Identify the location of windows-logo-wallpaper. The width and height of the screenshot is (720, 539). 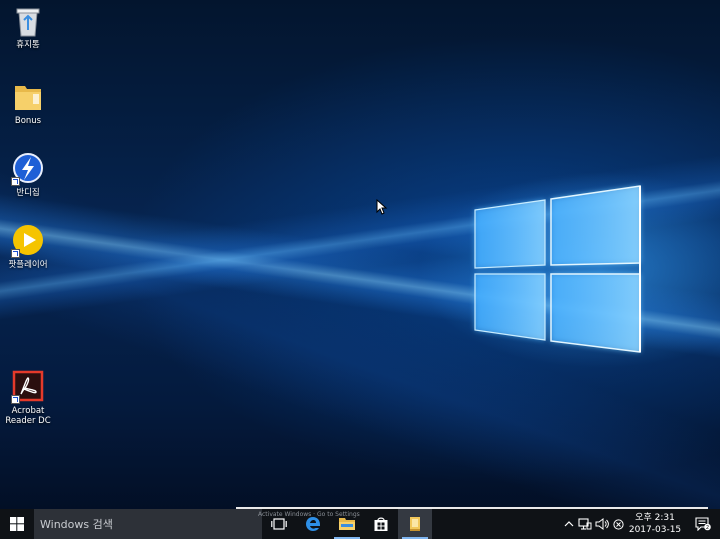
(557, 269).